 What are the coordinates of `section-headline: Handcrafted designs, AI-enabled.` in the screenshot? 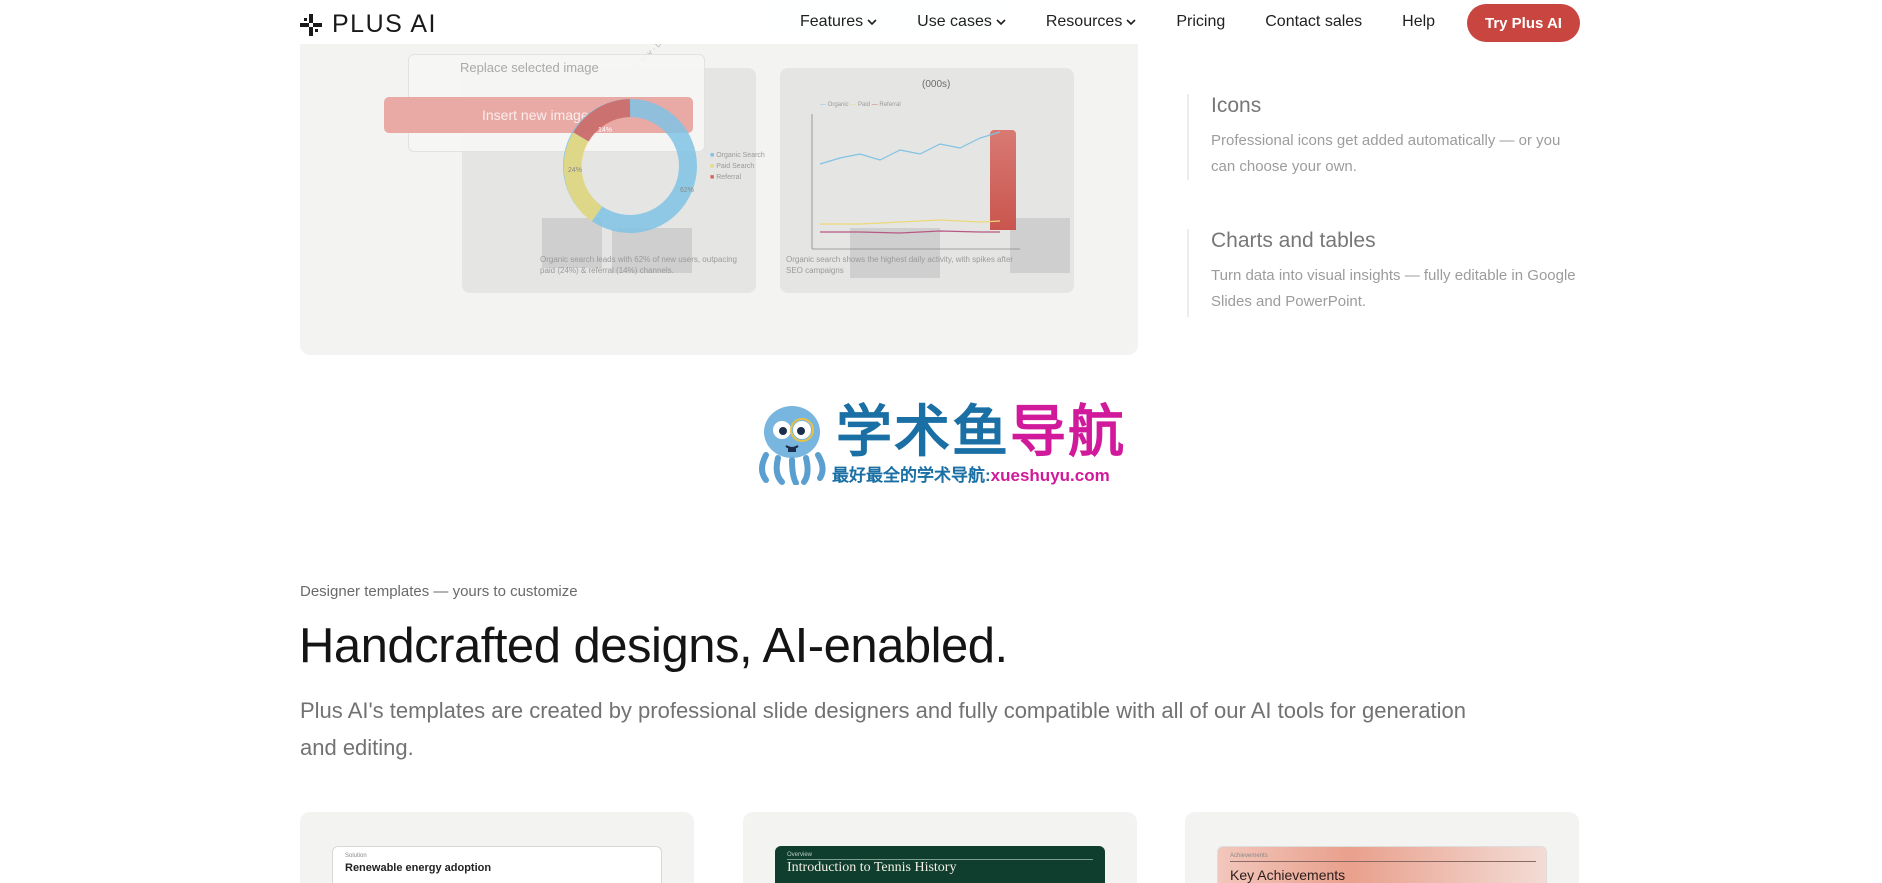 It's located at (653, 646).